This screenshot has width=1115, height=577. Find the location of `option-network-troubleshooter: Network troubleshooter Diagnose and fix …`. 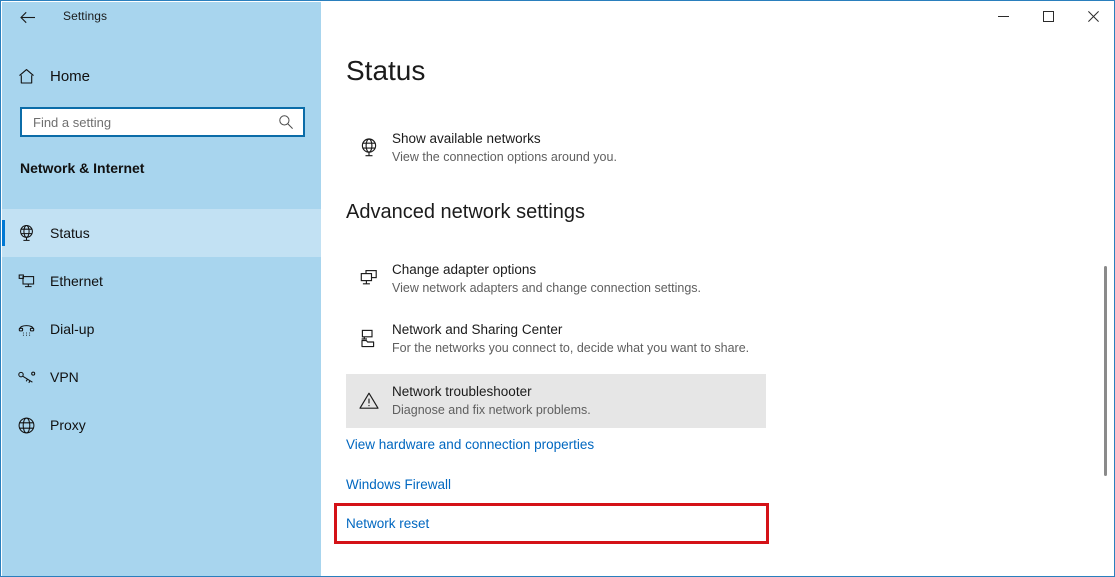

option-network-troubleshooter: Network troubleshooter Diagnose and fix … is located at coordinates (556, 401).